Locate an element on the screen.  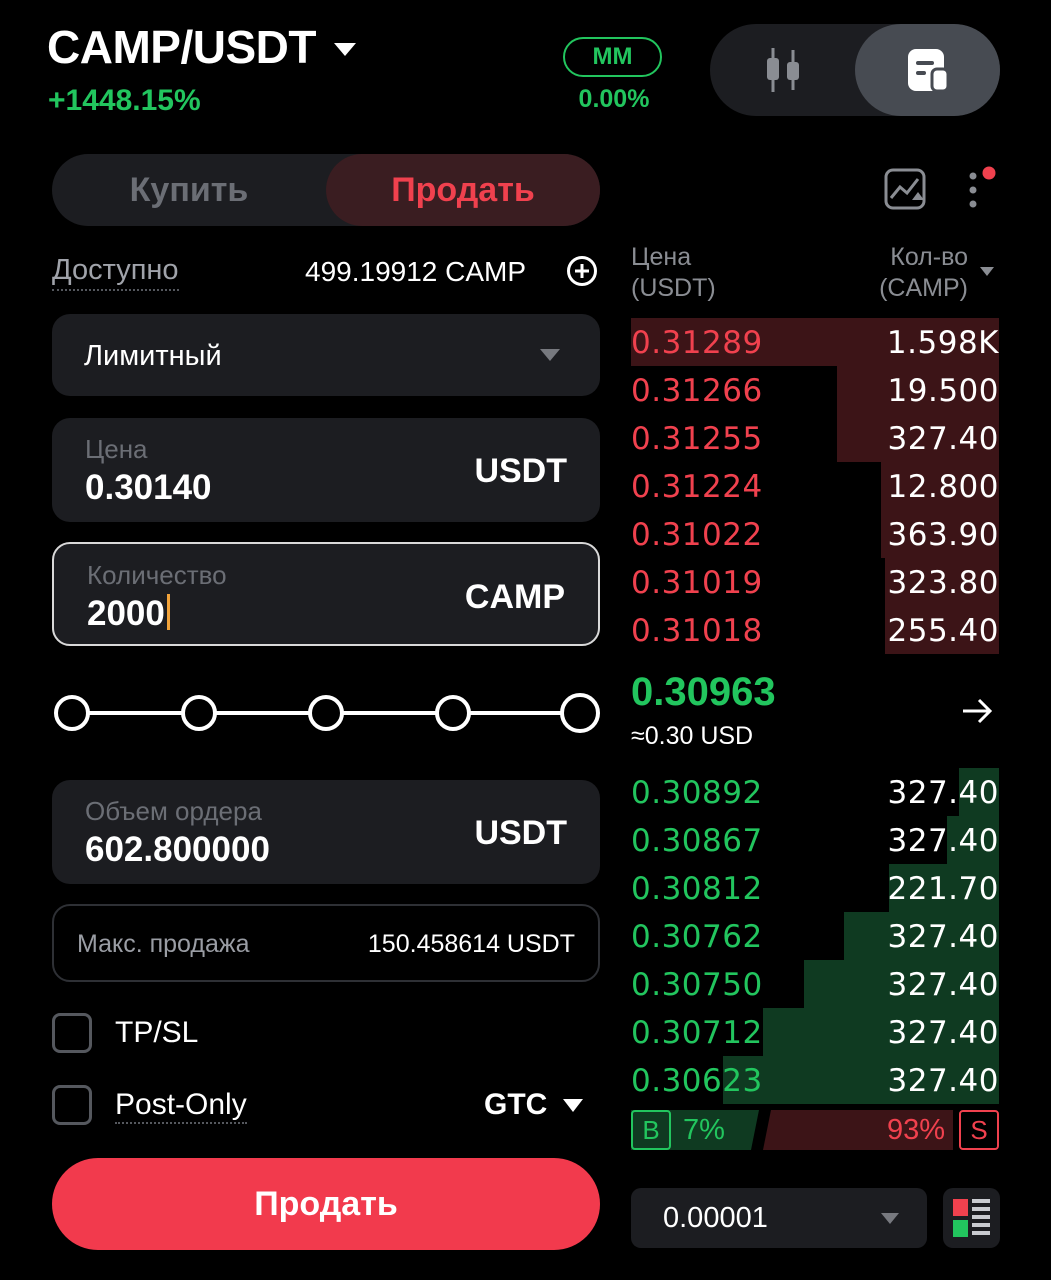
more-icon is located at coordinates (980, 189).